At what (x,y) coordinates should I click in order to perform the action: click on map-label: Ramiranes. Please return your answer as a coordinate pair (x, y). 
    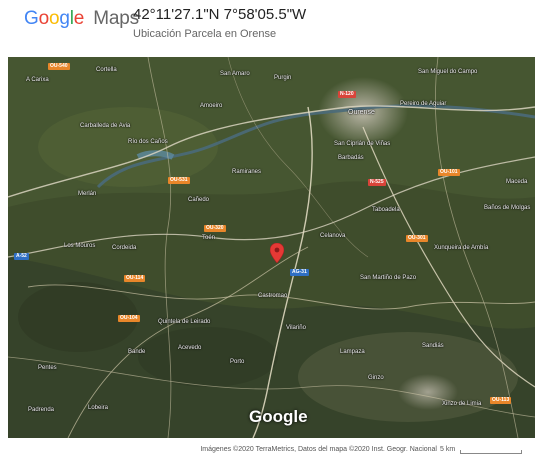
    Looking at the image, I should click on (247, 172).